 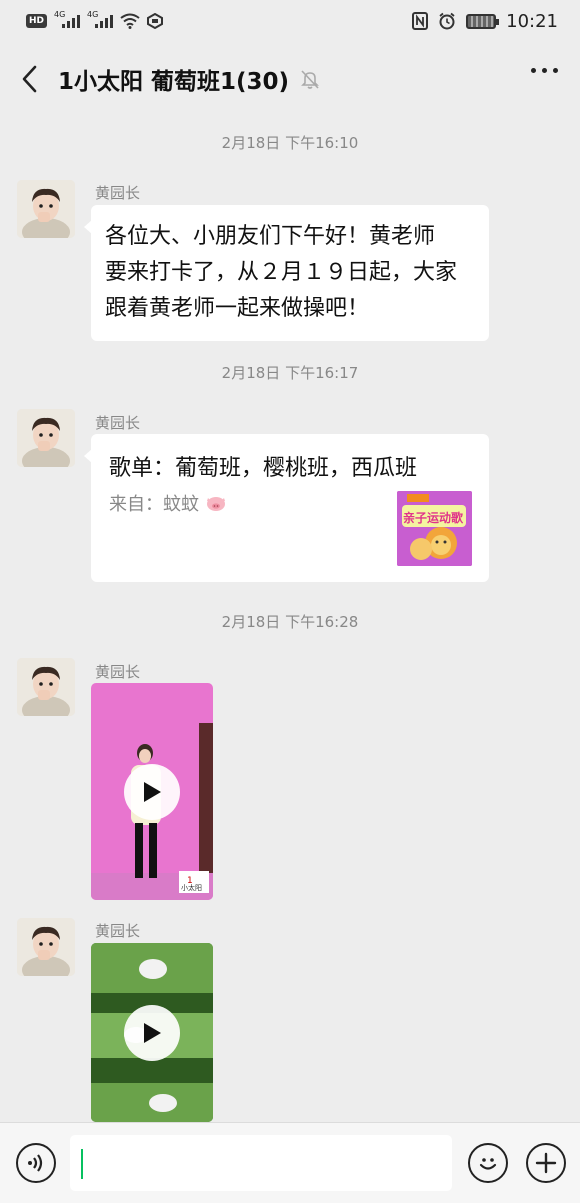 What do you see at coordinates (447, 21) in the screenshot?
I see `alarm-icon` at bounding box center [447, 21].